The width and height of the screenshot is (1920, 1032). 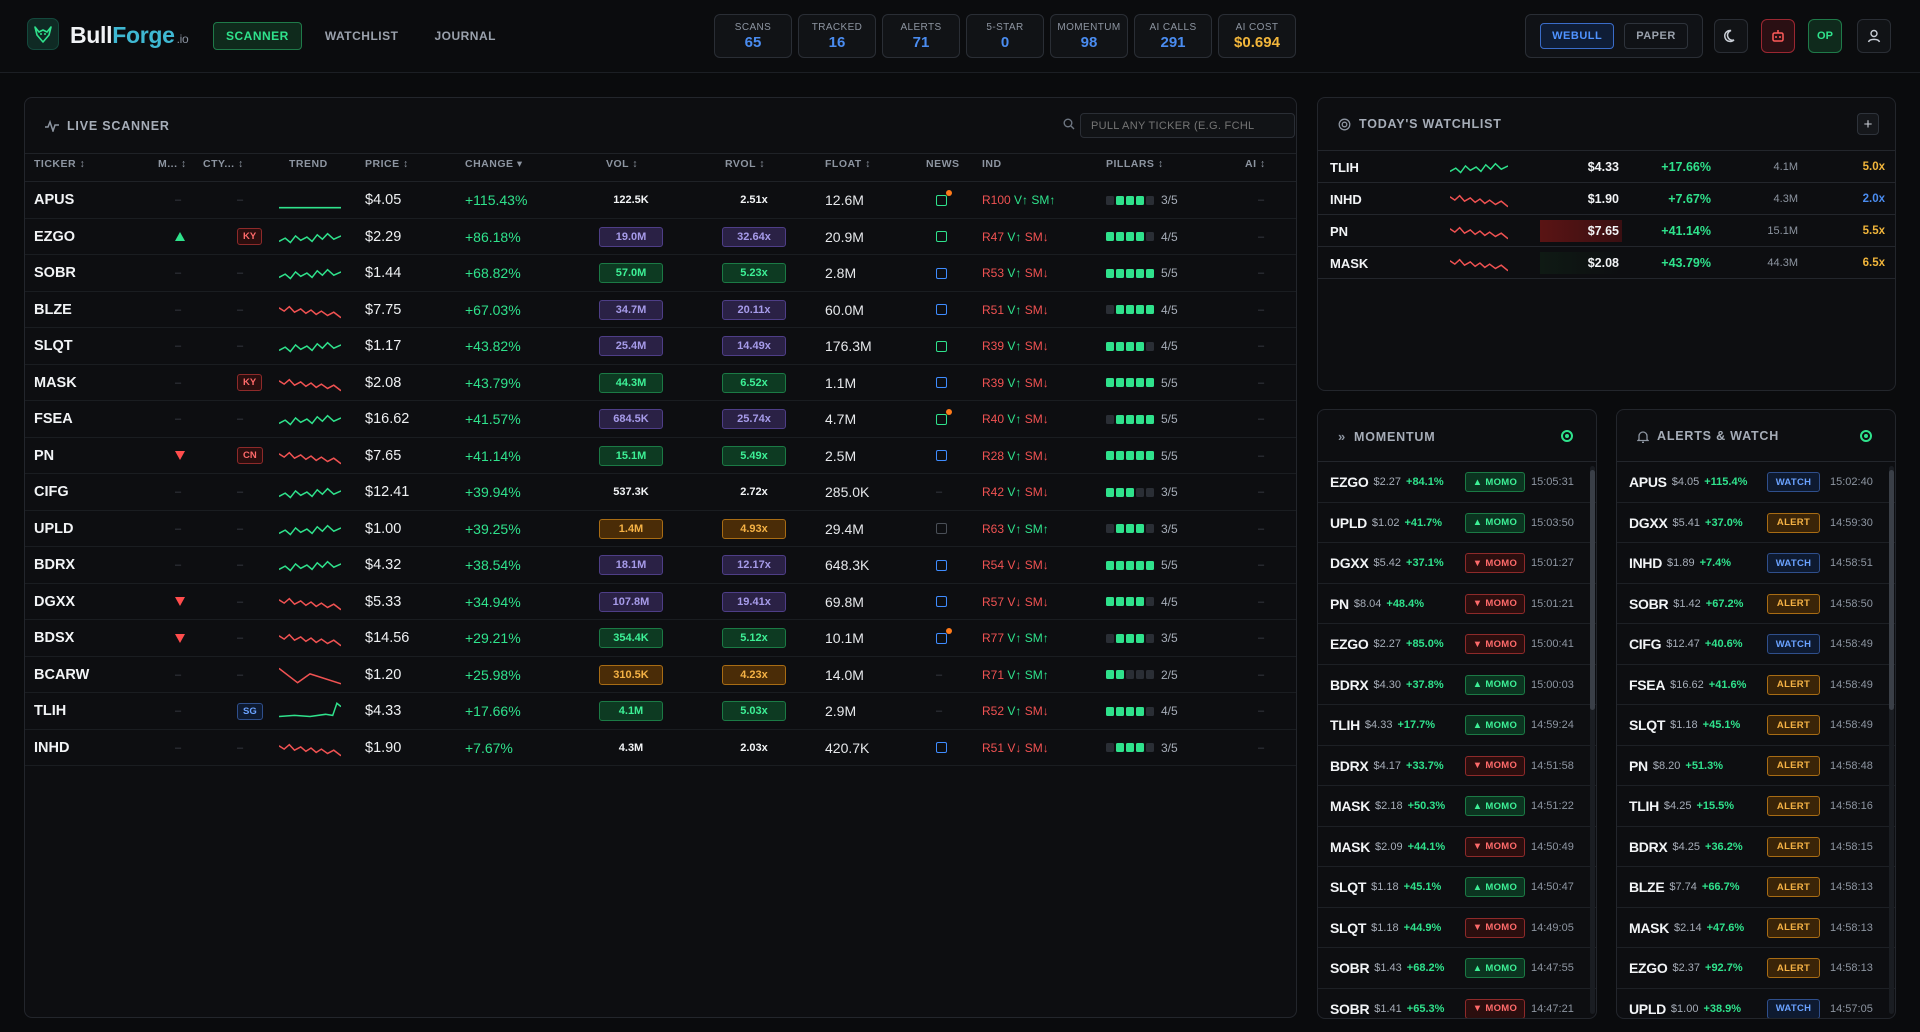 What do you see at coordinates (1731, 36) in the screenshot?
I see `theme-toggle-button` at bounding box center [1731, 36].